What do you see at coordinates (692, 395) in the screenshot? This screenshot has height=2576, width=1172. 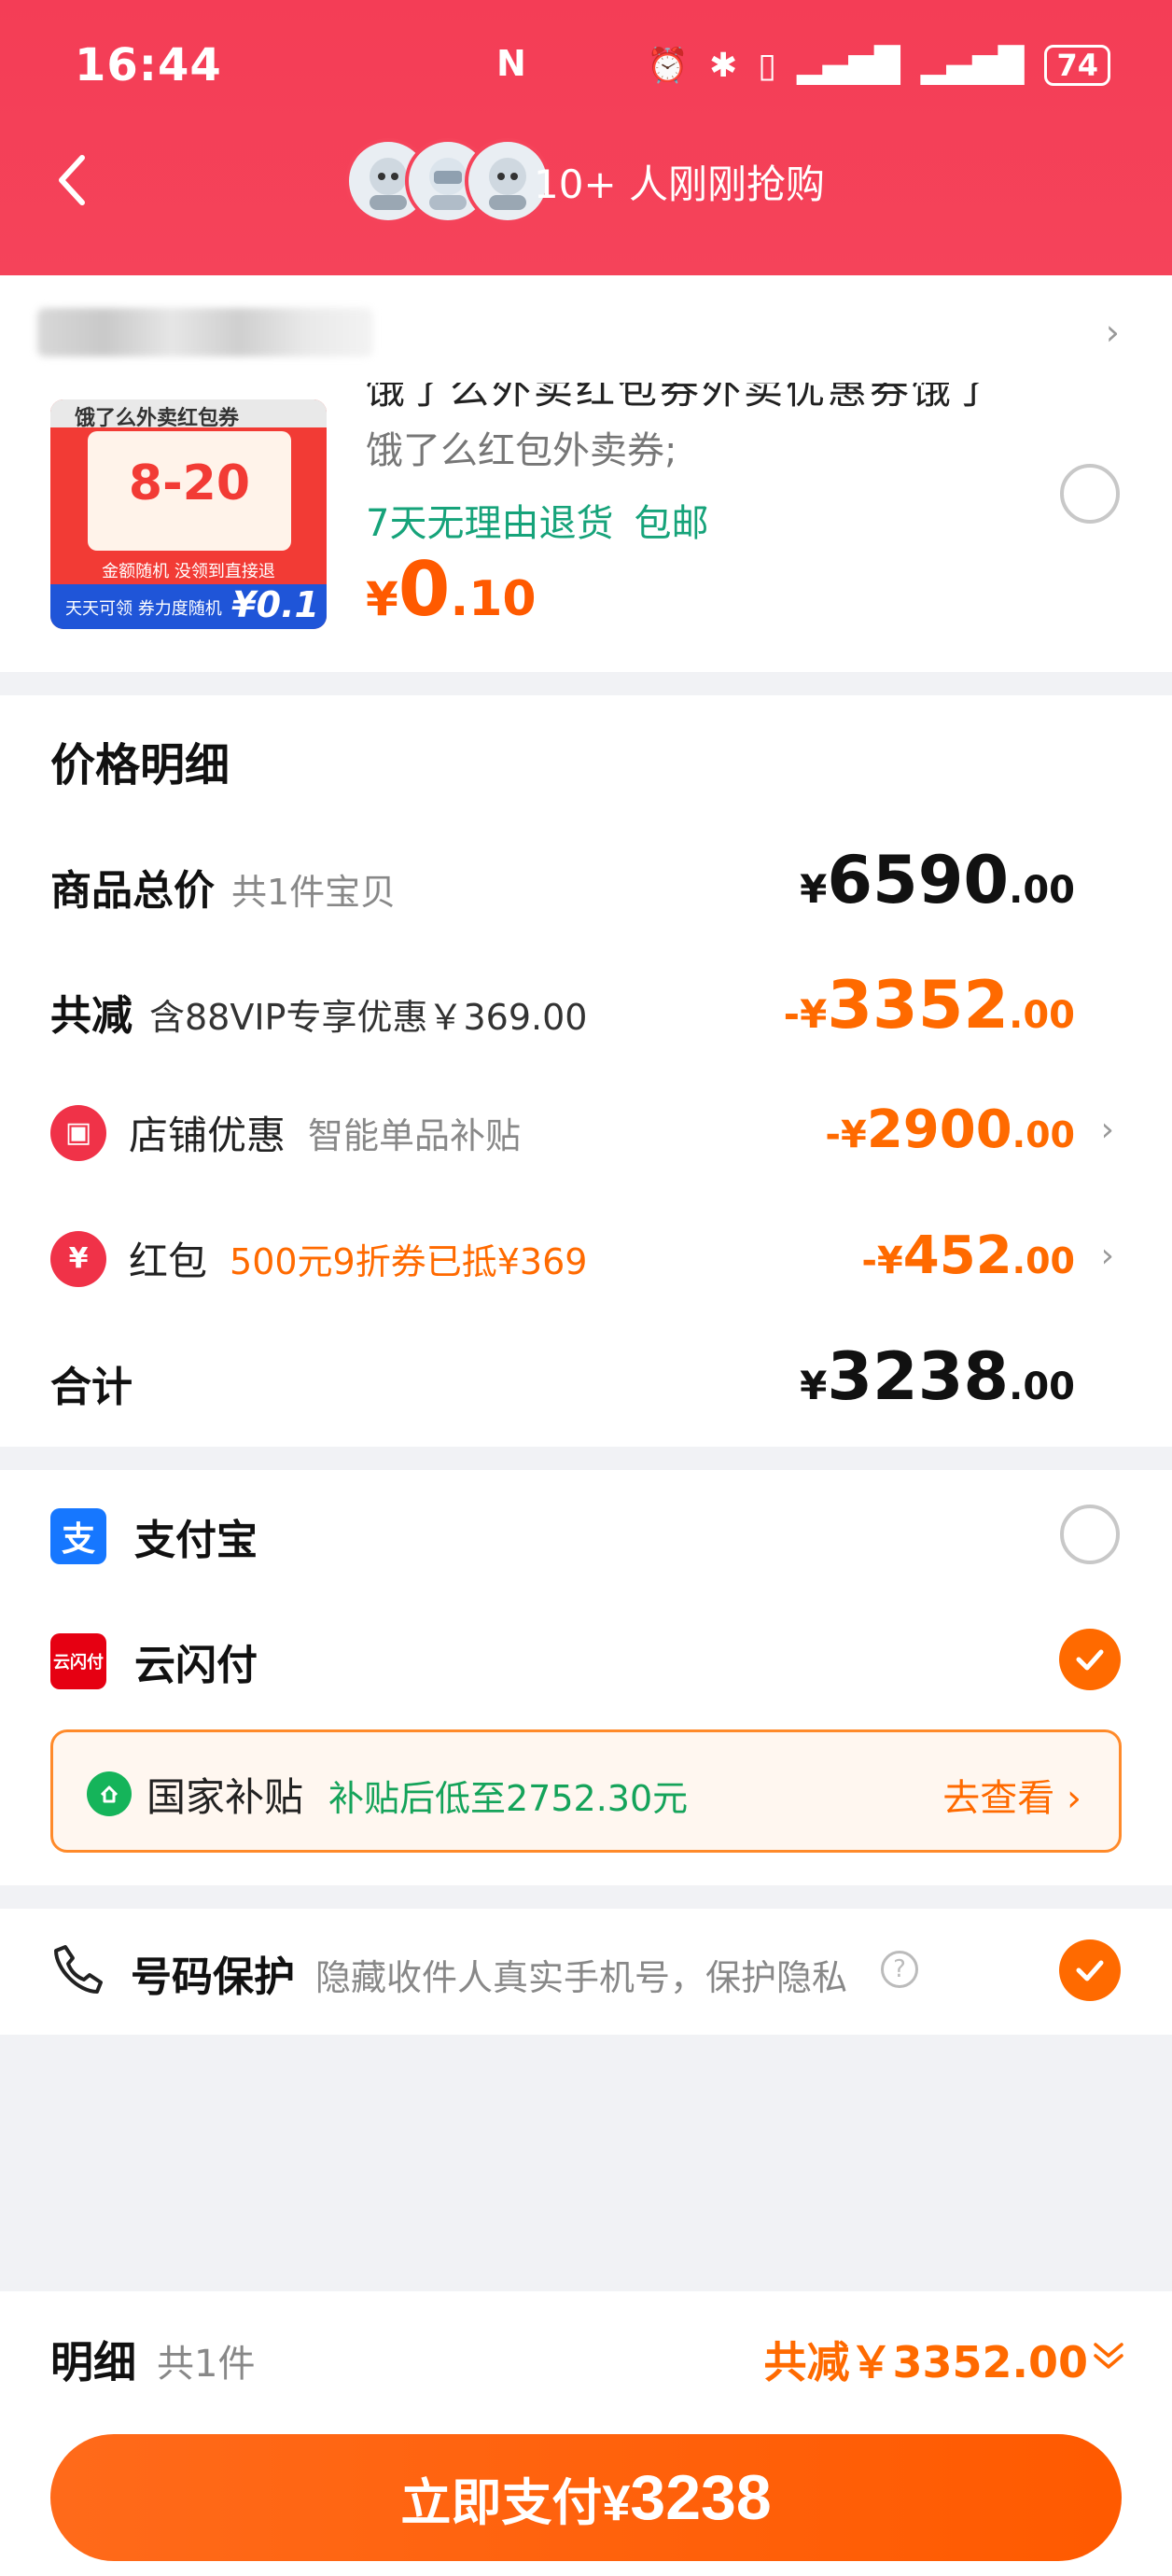 I see `product-title: 饿了么外卖红包券外卖优惠券饿了么` at bounding box center [692, 395].